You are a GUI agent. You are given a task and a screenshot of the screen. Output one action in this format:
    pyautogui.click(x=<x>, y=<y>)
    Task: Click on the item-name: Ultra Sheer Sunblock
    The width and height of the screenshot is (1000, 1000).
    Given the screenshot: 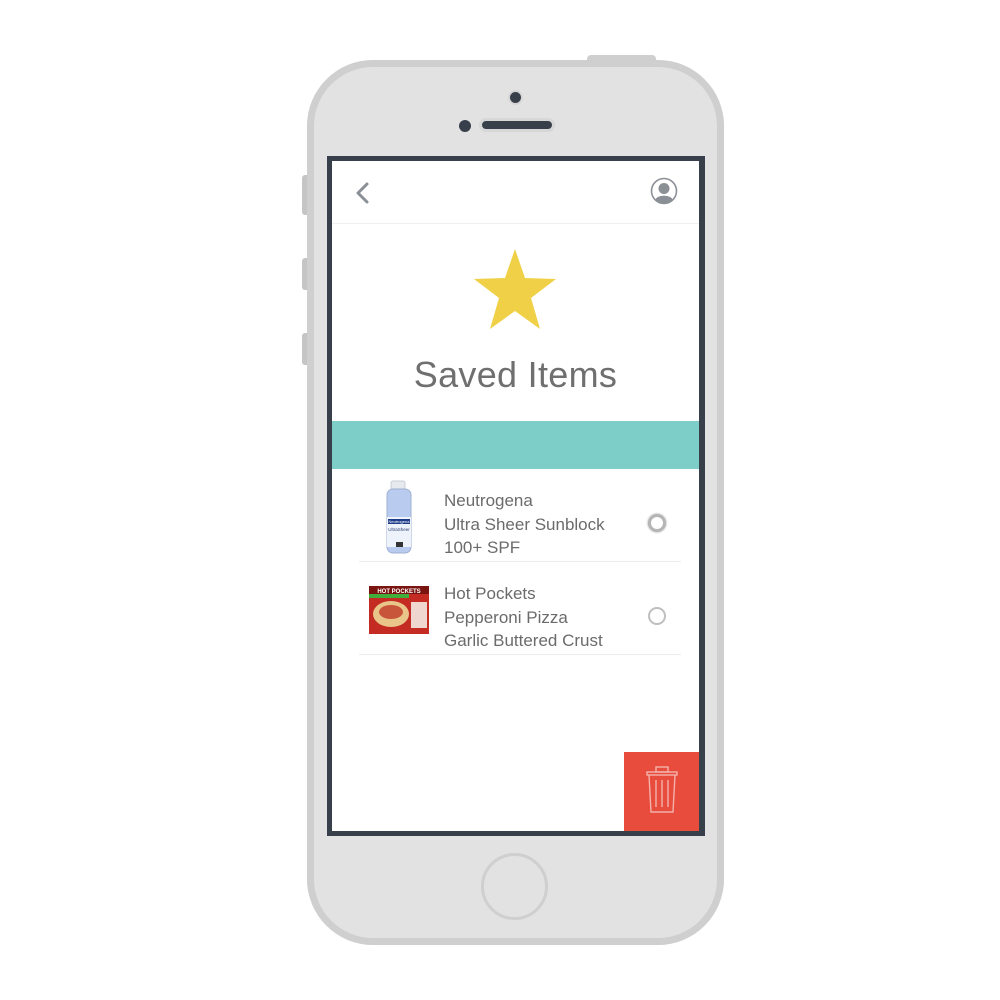 What is the action you would take?
    pyautogui.click(x=524, y=524)
    